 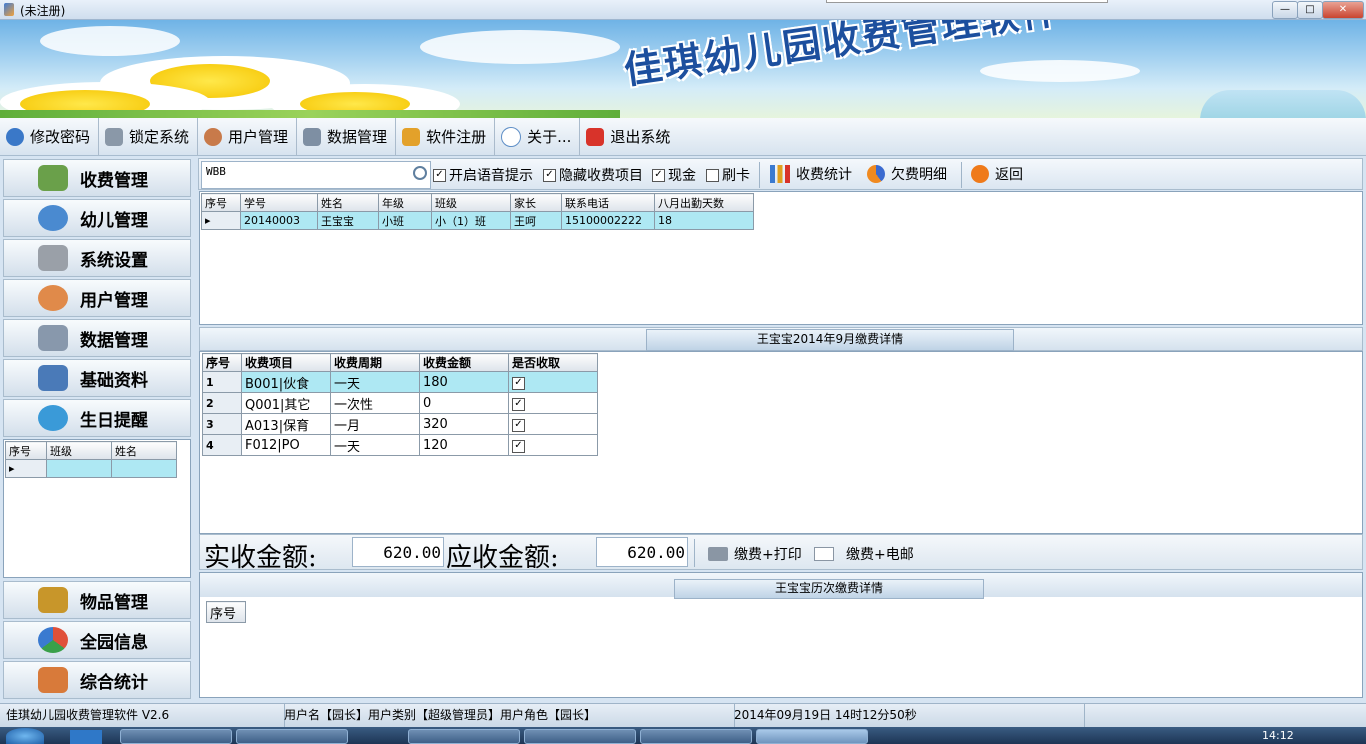 What do you see at coordinates (348, 202) in the screenshot?
I see `col-header: 姓名` at bounding box center [348, 202].